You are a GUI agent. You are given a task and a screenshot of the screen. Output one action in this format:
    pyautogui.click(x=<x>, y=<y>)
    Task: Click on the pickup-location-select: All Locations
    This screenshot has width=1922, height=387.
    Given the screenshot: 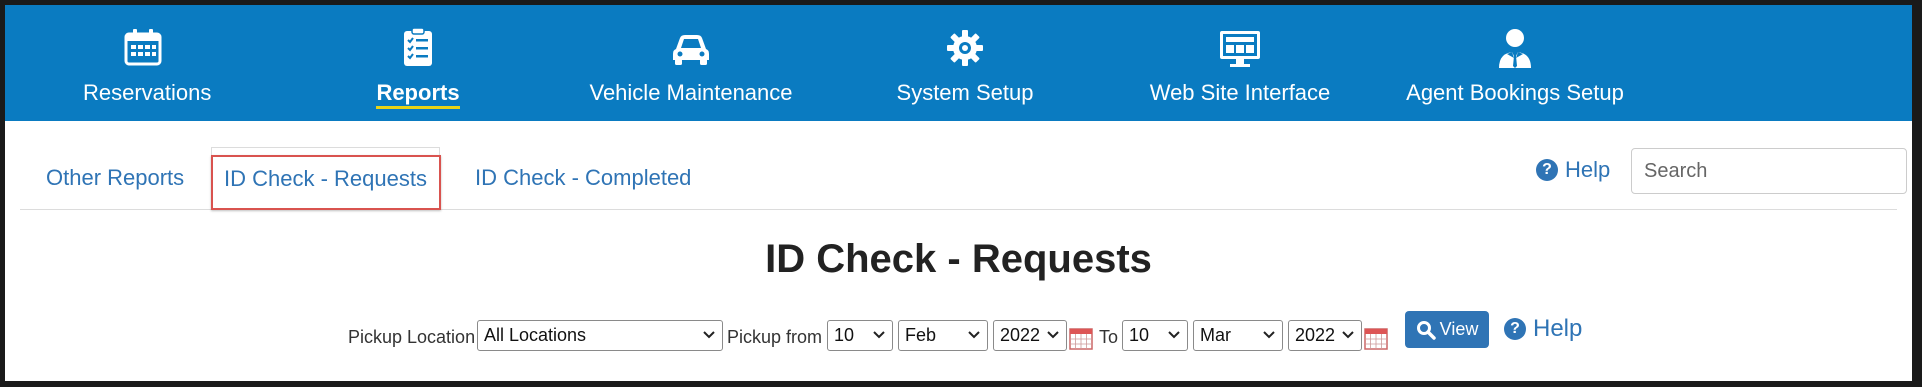 What is the action you would take?
    pyautogui.click(x=600, y=335)
    